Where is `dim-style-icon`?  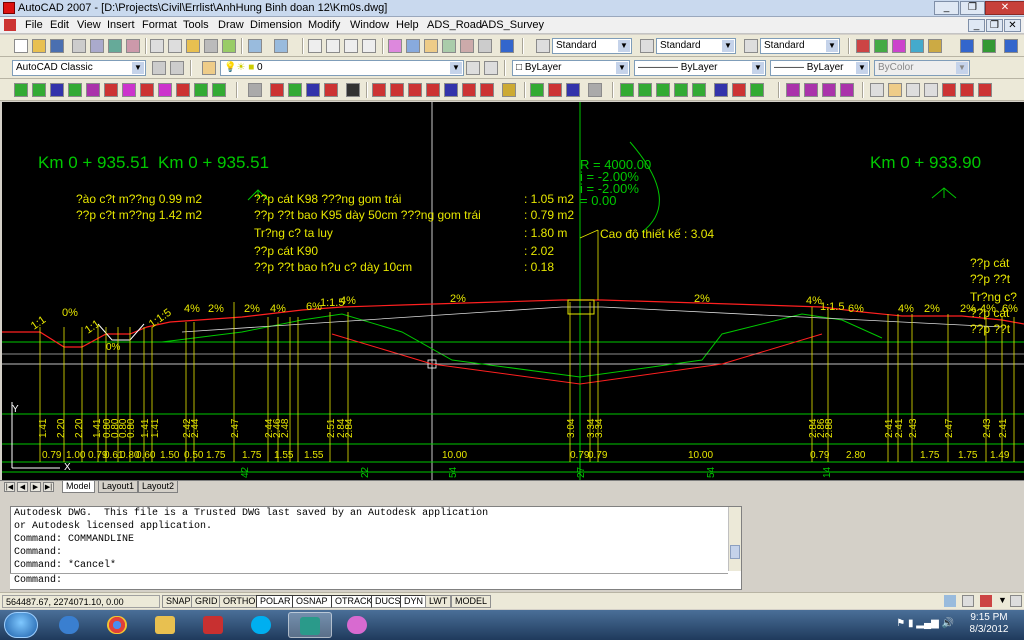
dim-style-icon is located at coordinates (647, 46).